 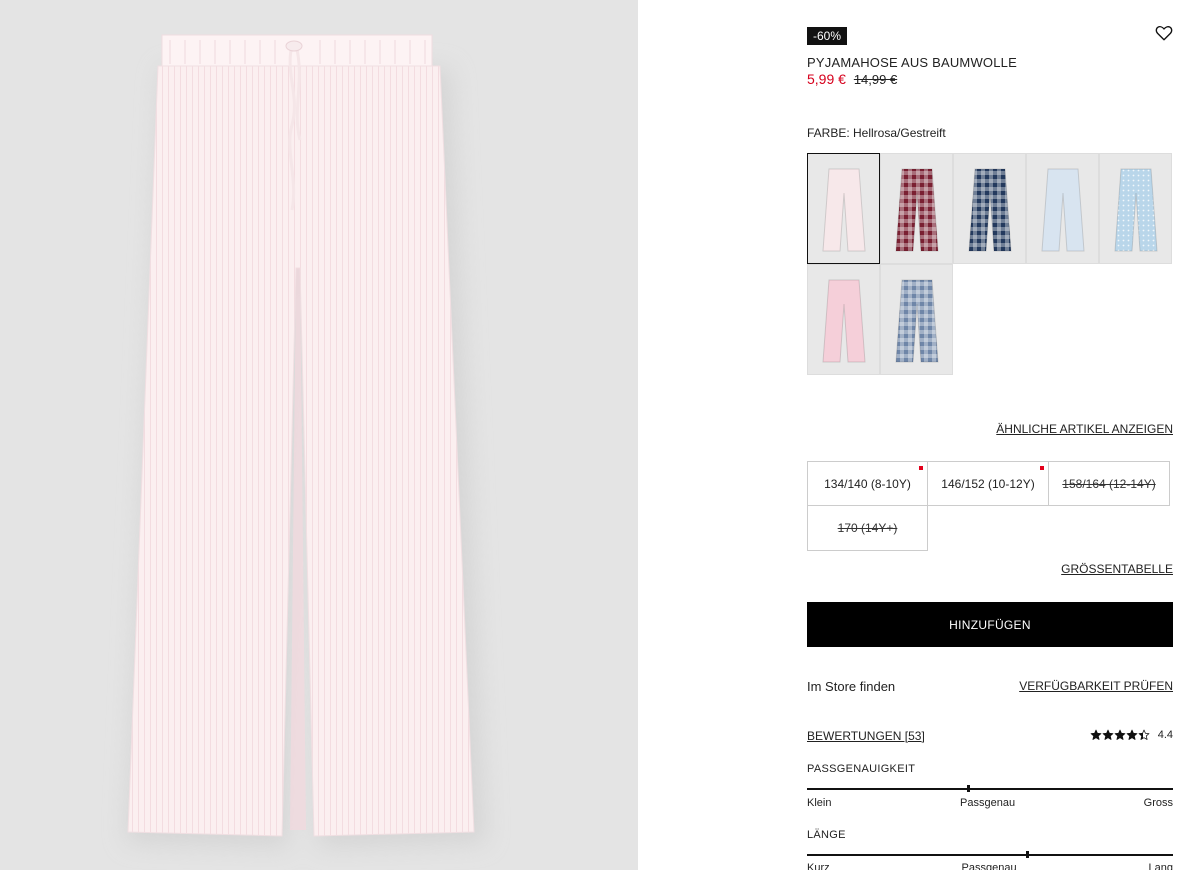 I want to click on product-title: PYJAMAHOSE AUS BAUMWOLLE, so click(x=912, y=62).